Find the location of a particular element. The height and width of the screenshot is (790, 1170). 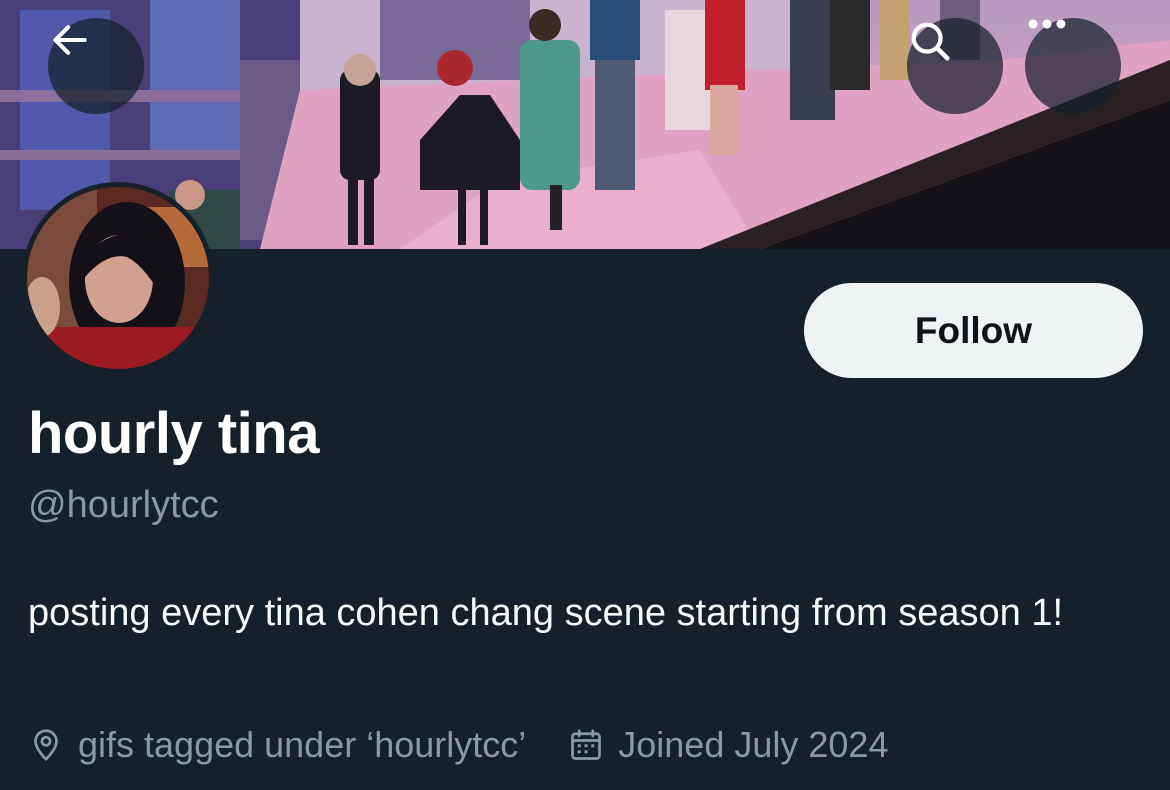

follow-button: Follow is located at coordinates (973, 330).